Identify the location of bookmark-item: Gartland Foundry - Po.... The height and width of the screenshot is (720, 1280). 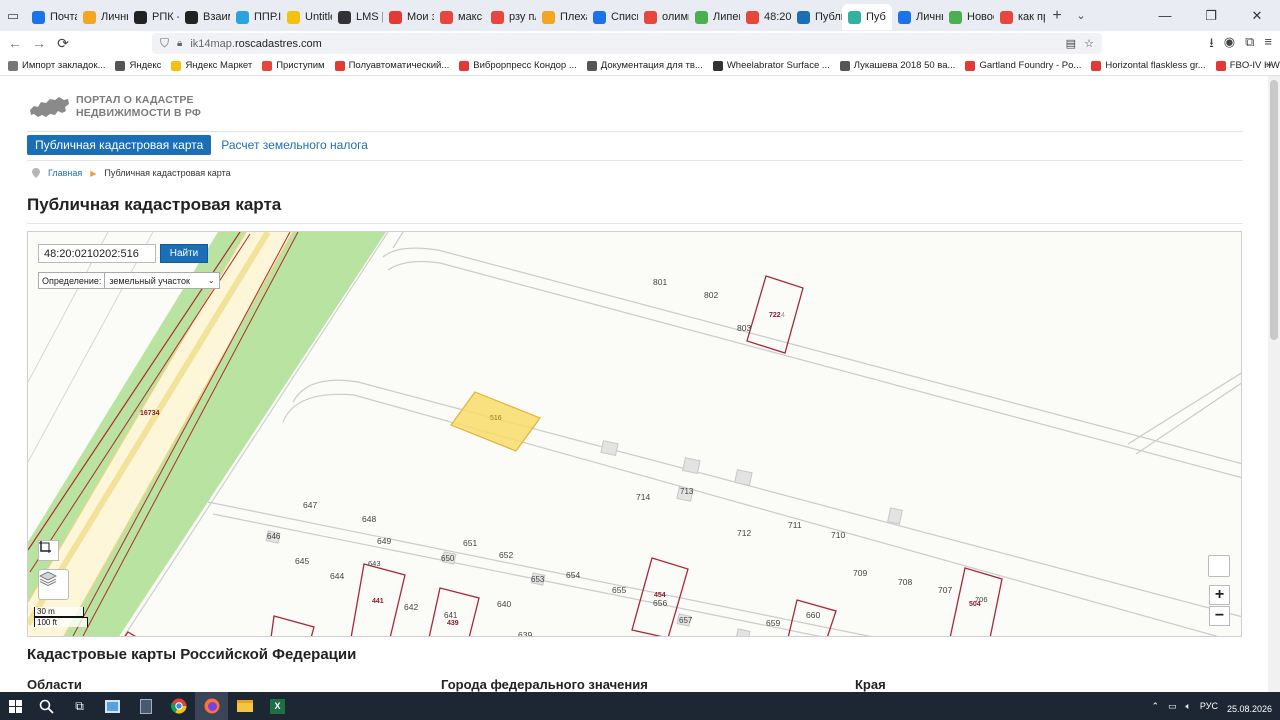
(1023, 65).